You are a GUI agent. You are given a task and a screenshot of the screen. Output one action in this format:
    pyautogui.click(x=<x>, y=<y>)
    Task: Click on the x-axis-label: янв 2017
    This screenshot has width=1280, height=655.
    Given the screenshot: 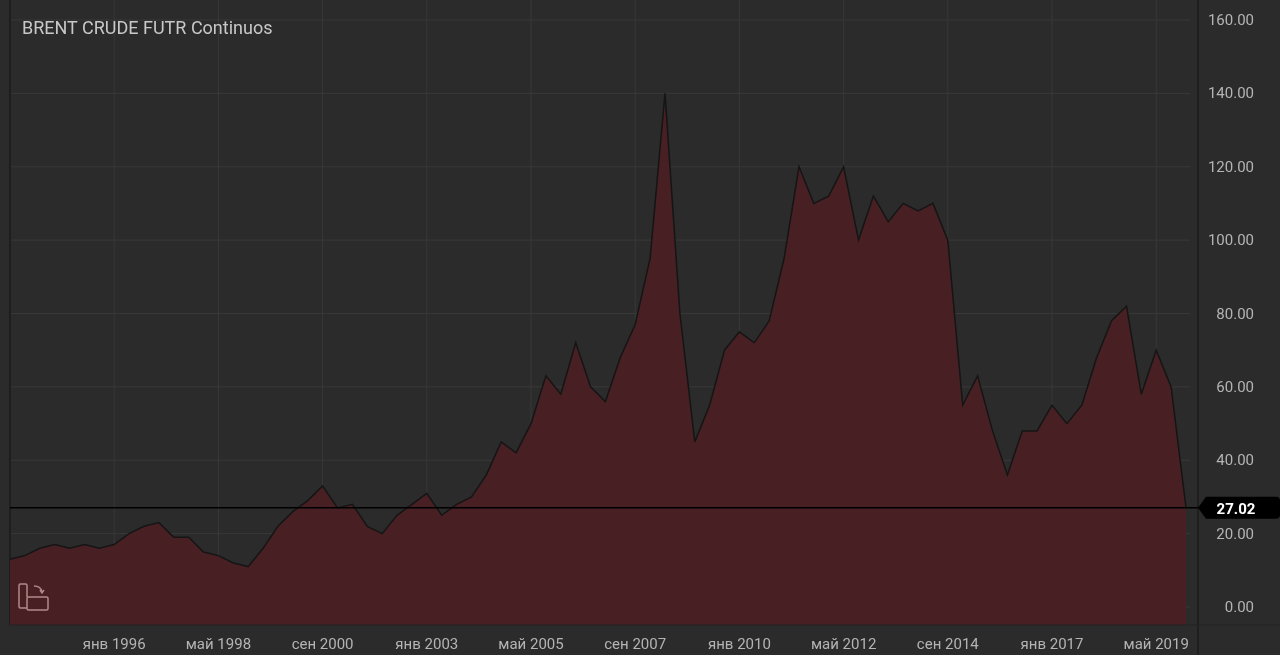 What is the action you would take?
    pyautogui.click(x=1052, y=644)
    